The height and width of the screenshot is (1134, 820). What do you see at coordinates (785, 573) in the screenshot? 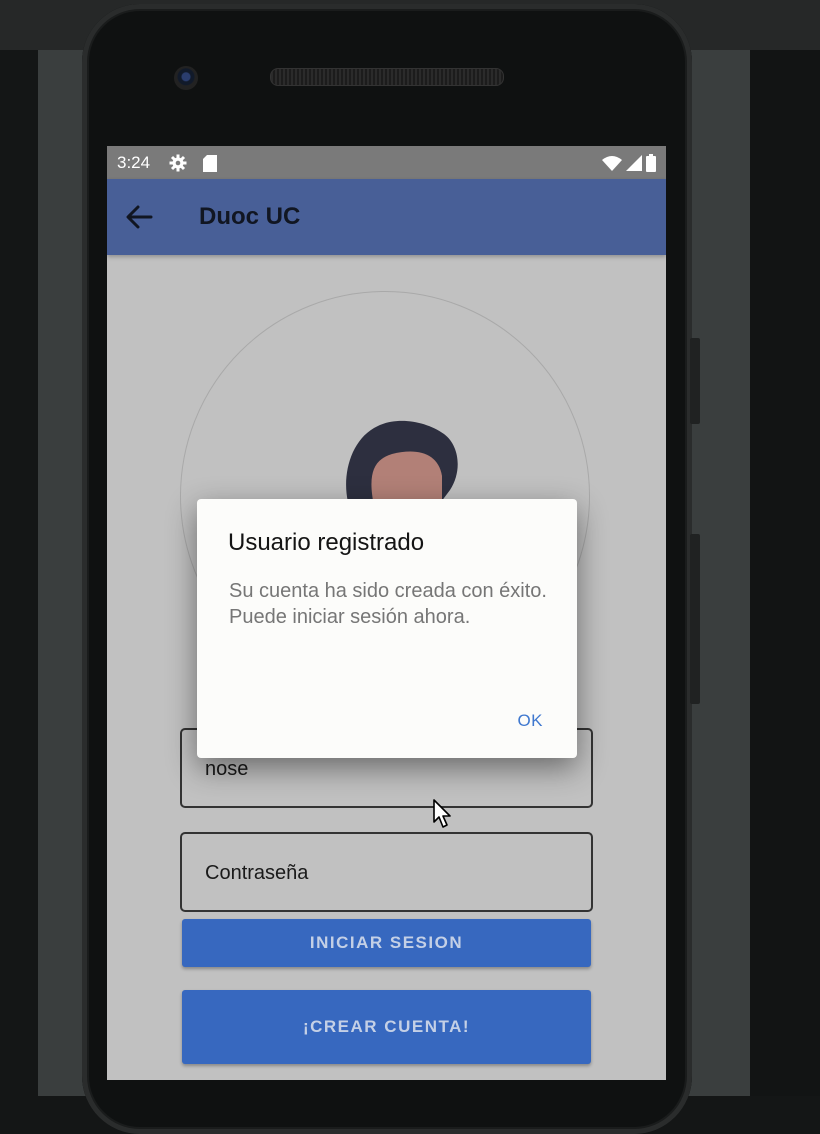
I see `emulator-right-panel` at bounding box center [785, 573].